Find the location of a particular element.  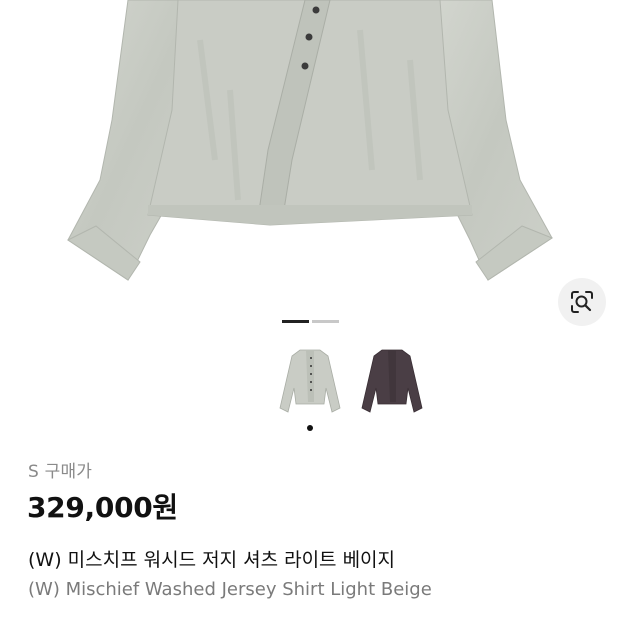

product-title-korean: (W) 미스치프 워시드 저지 셔츠 라이트 베이지 is located at coordinates (212, 560).